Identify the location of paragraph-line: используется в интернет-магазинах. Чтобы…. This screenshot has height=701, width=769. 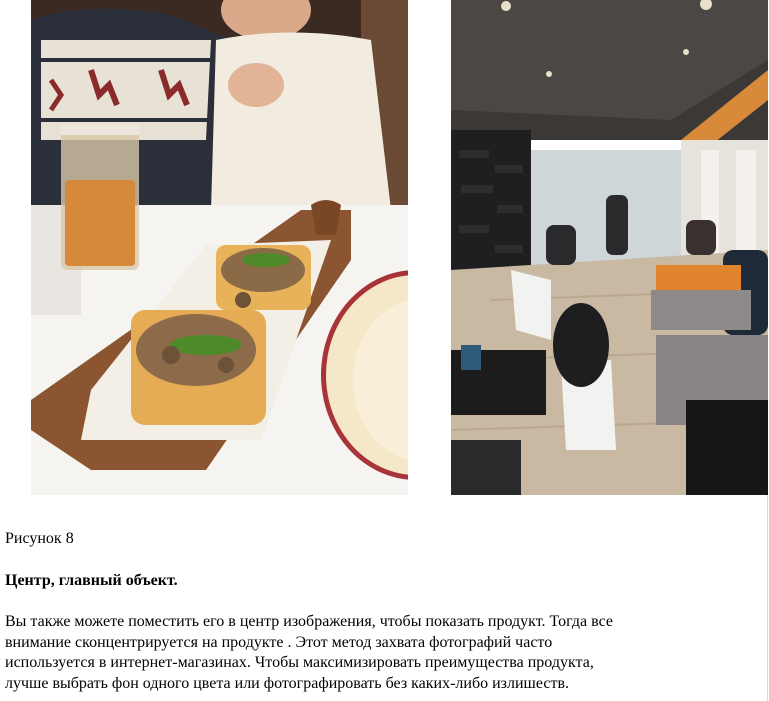
(299, 662).